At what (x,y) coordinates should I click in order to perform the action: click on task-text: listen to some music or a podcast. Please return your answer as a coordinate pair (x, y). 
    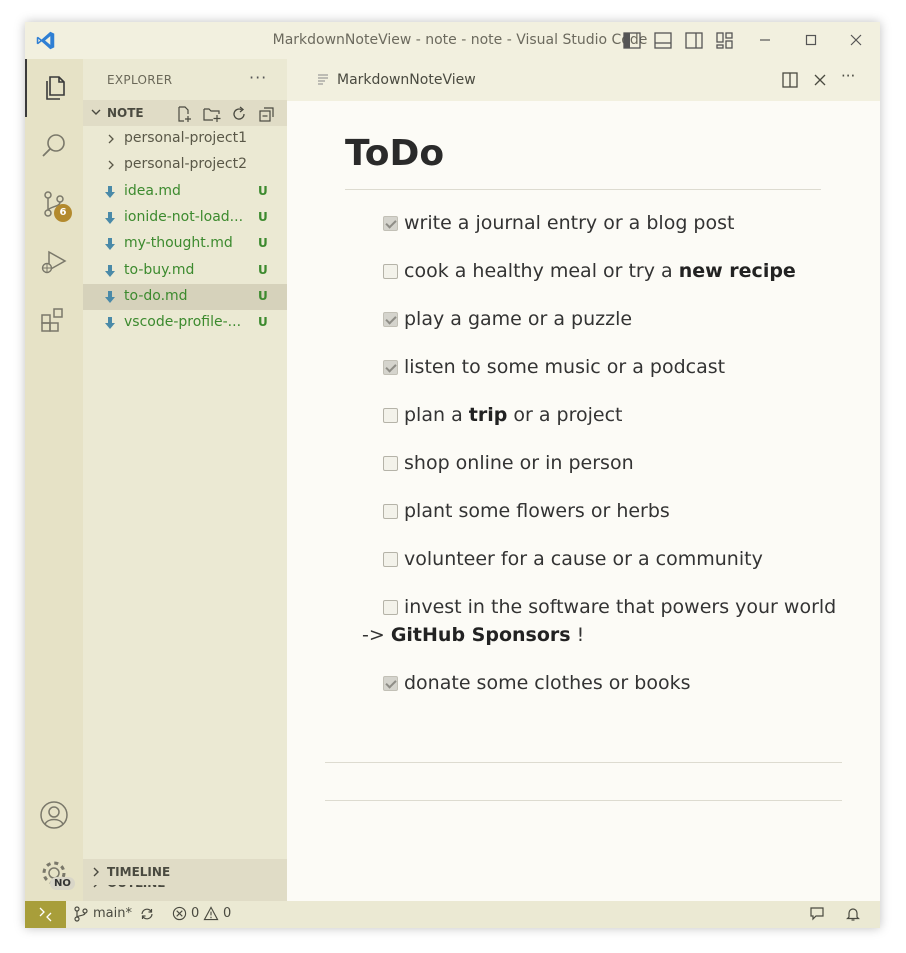
    Looking at the image, I should click on (554, 367).